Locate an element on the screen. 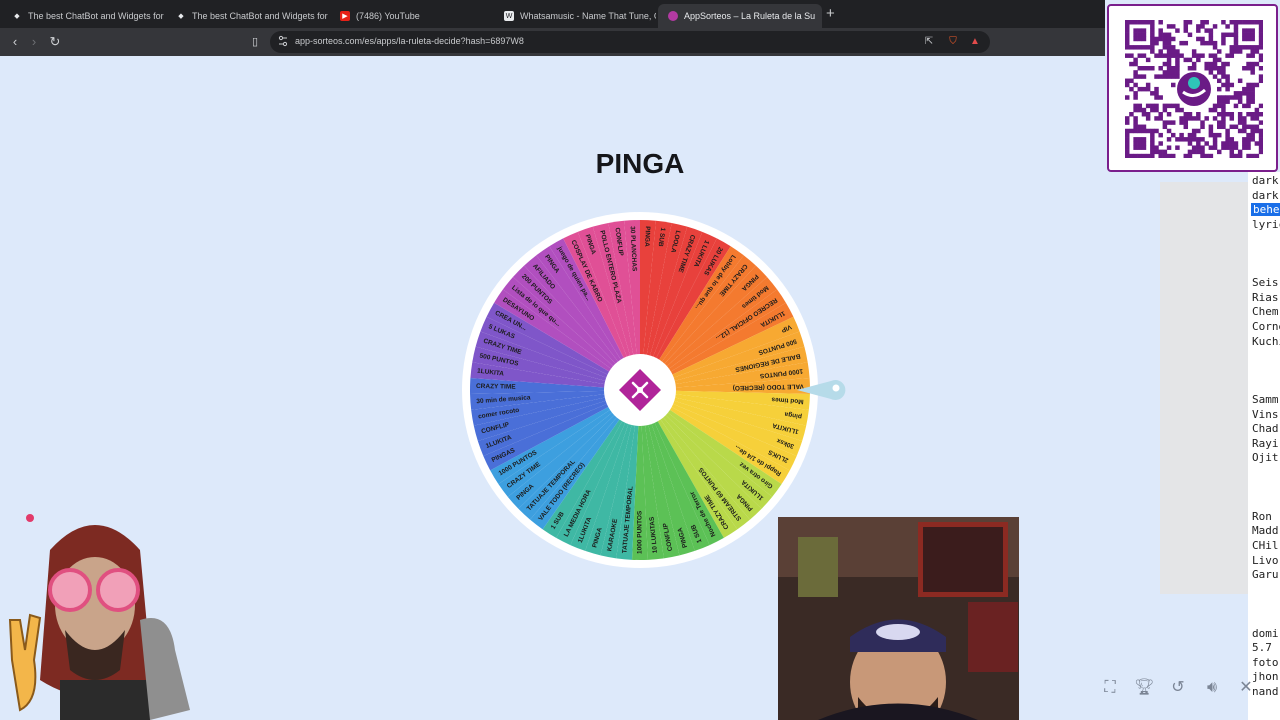 The height and width of the screenshot is (720, 1280). list-line: foto is located at coordinates (1265, 662).